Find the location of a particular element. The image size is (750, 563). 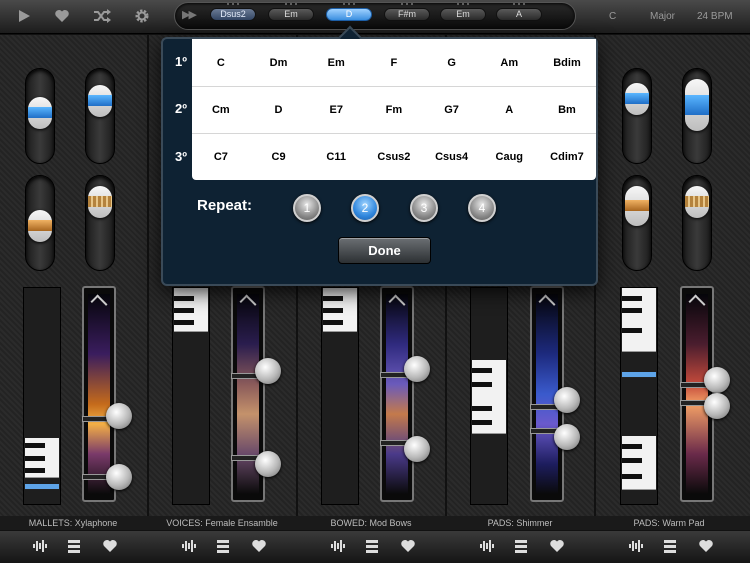

chord-cell: Cm is located at coordinates (221, 110).